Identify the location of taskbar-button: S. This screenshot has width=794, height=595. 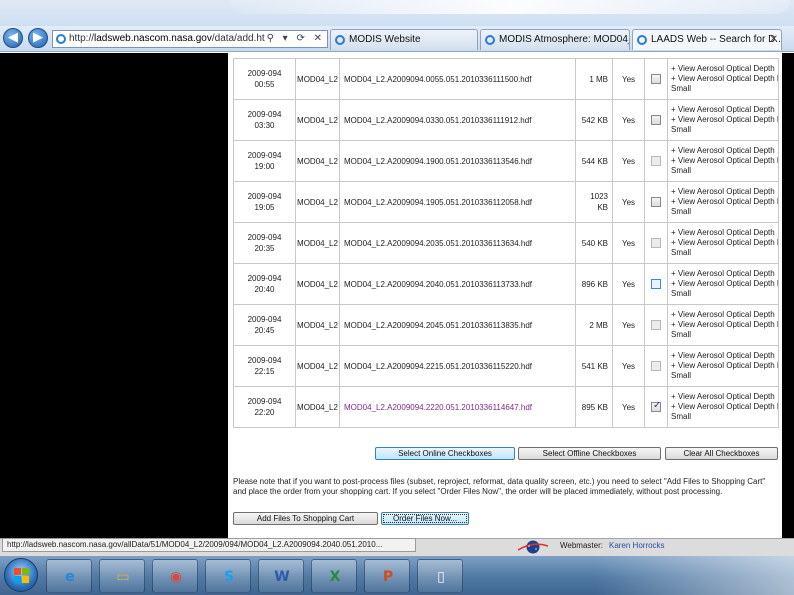
(228, 576).